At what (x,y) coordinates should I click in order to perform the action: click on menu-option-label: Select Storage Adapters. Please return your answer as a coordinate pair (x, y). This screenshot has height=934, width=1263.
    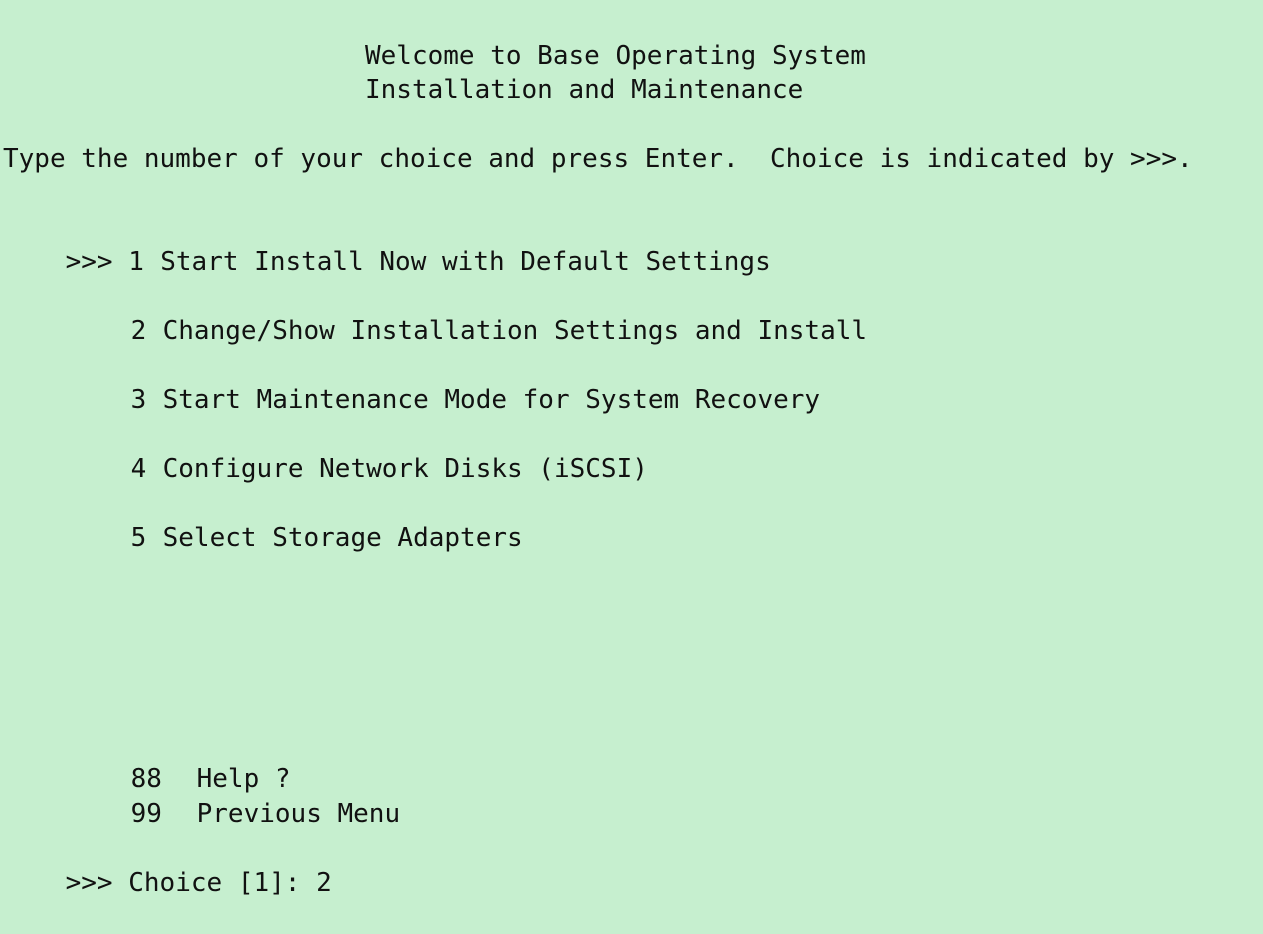
    Looking at the image, I should click on (342, 538).